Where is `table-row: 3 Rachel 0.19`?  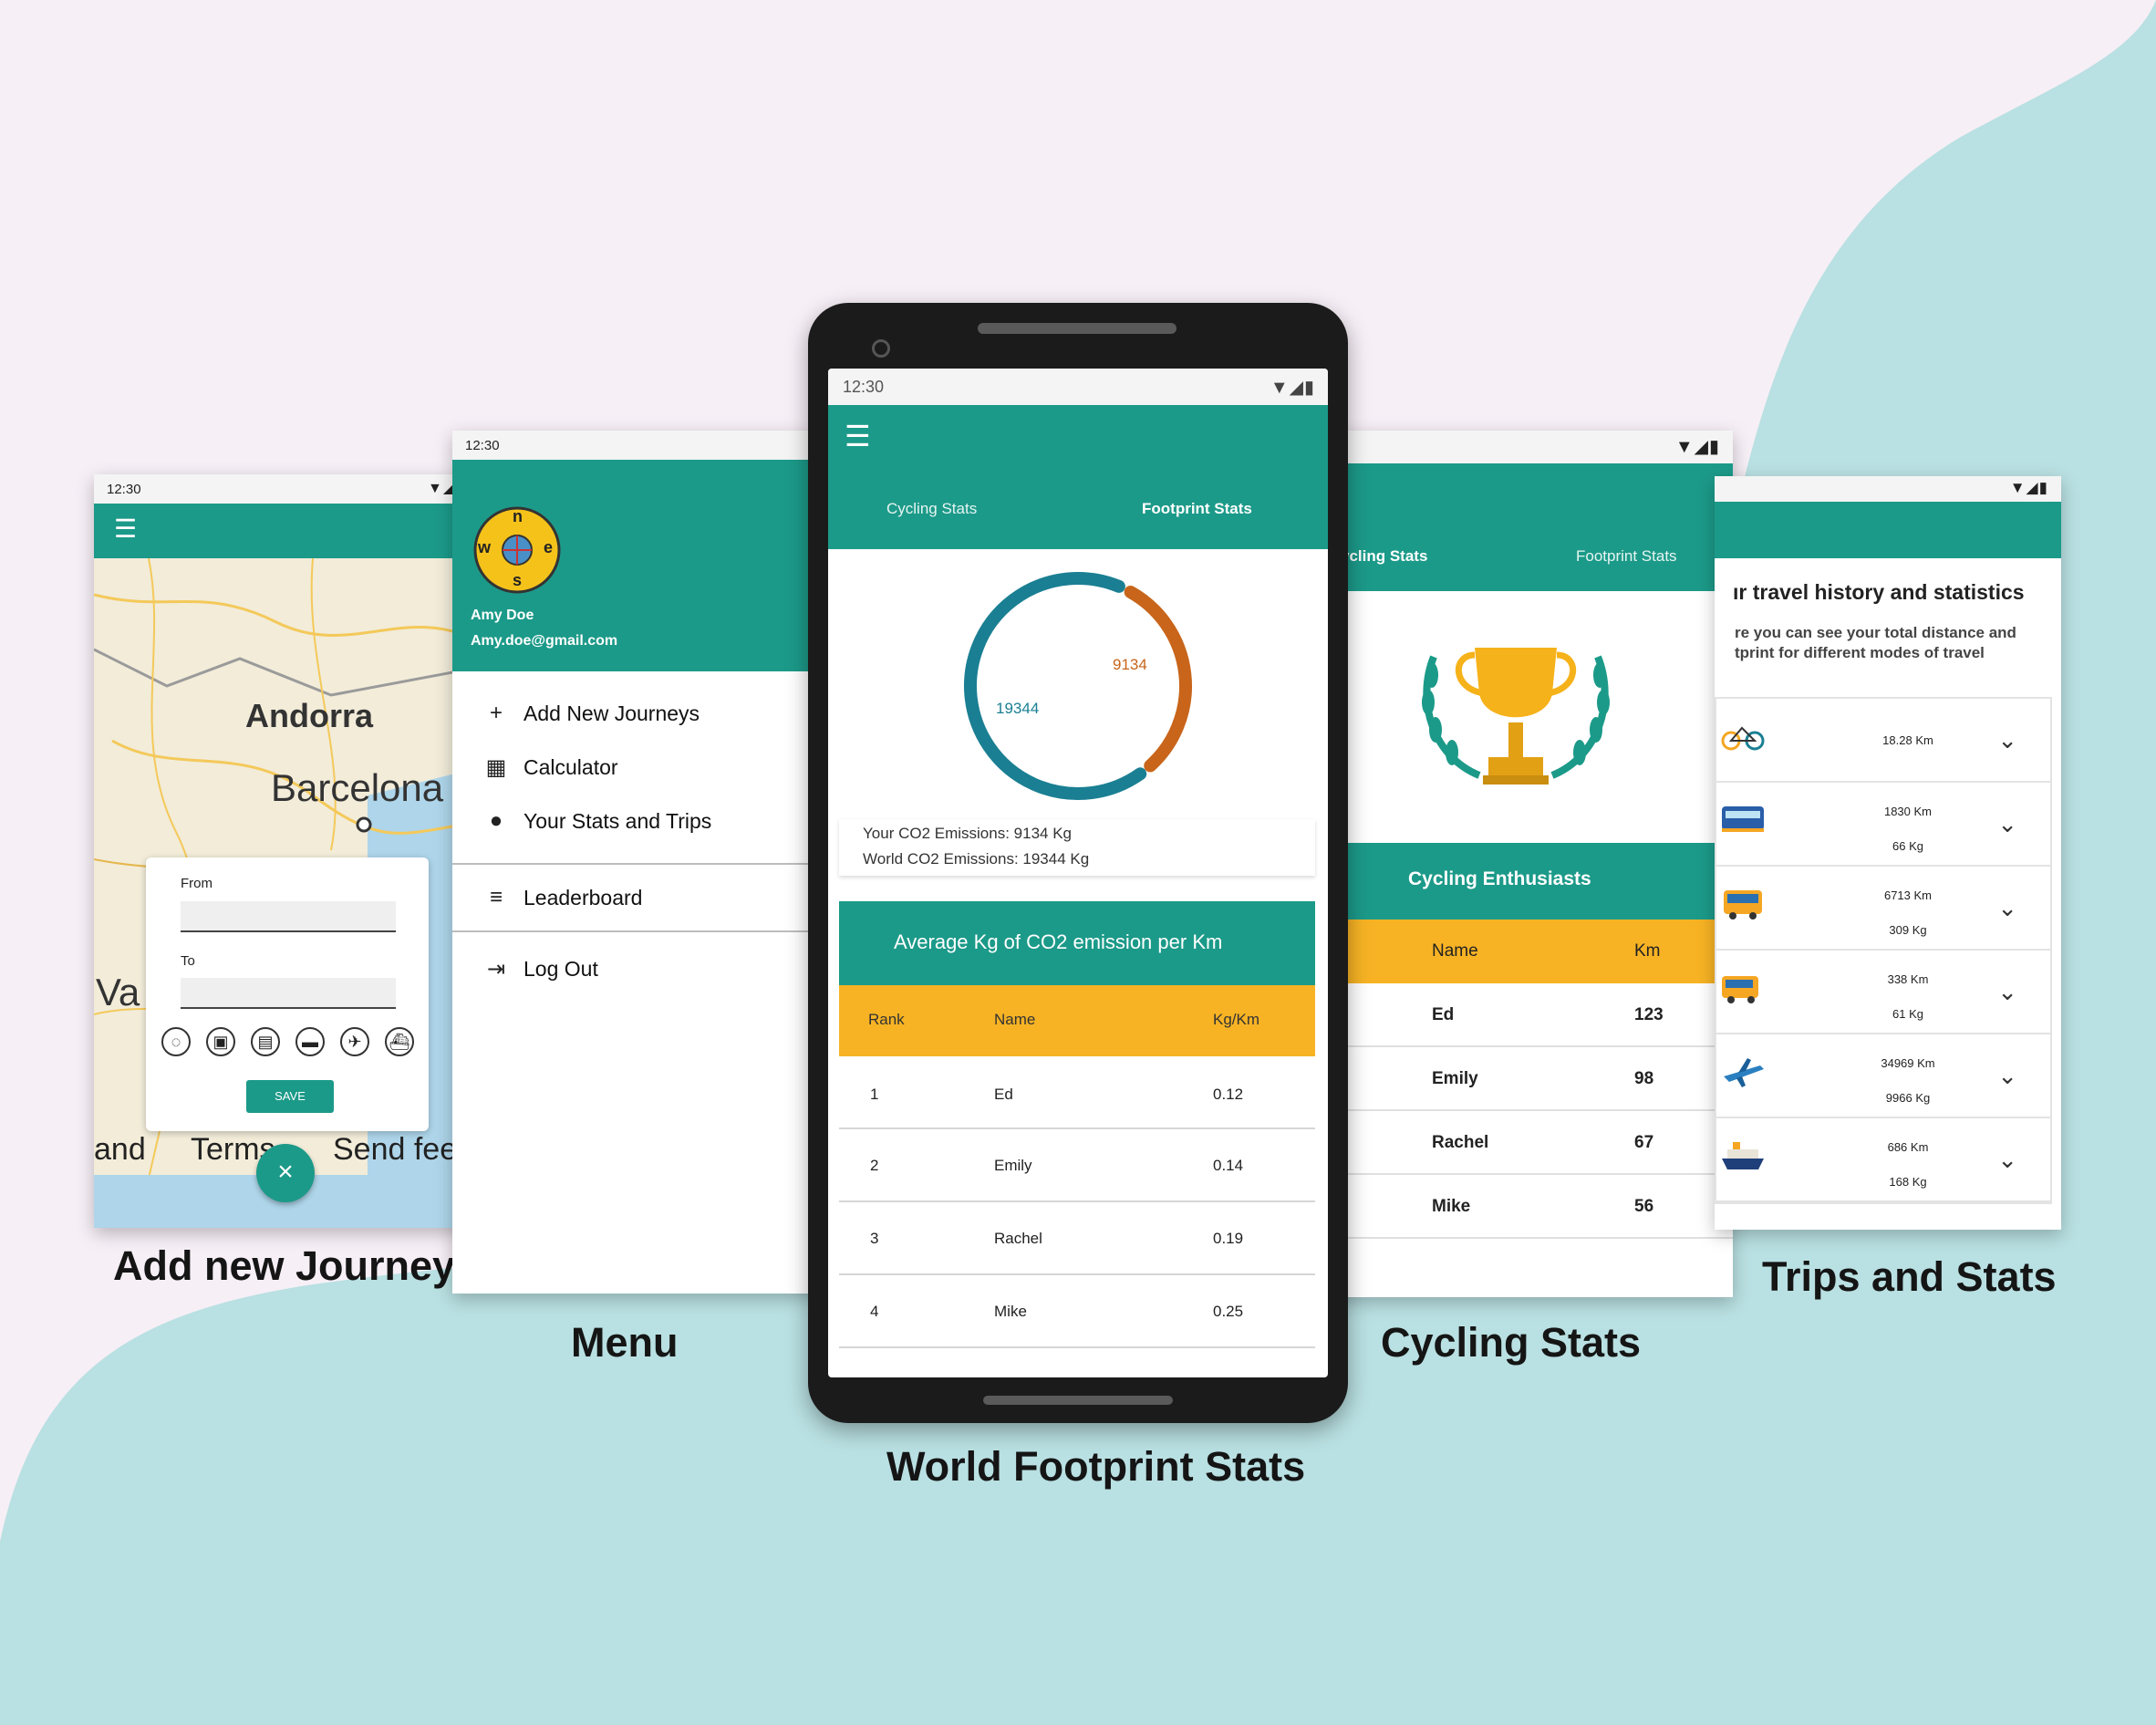
table-row: 3 Rachel 0.19 is located at coordinates (1077, 1238).